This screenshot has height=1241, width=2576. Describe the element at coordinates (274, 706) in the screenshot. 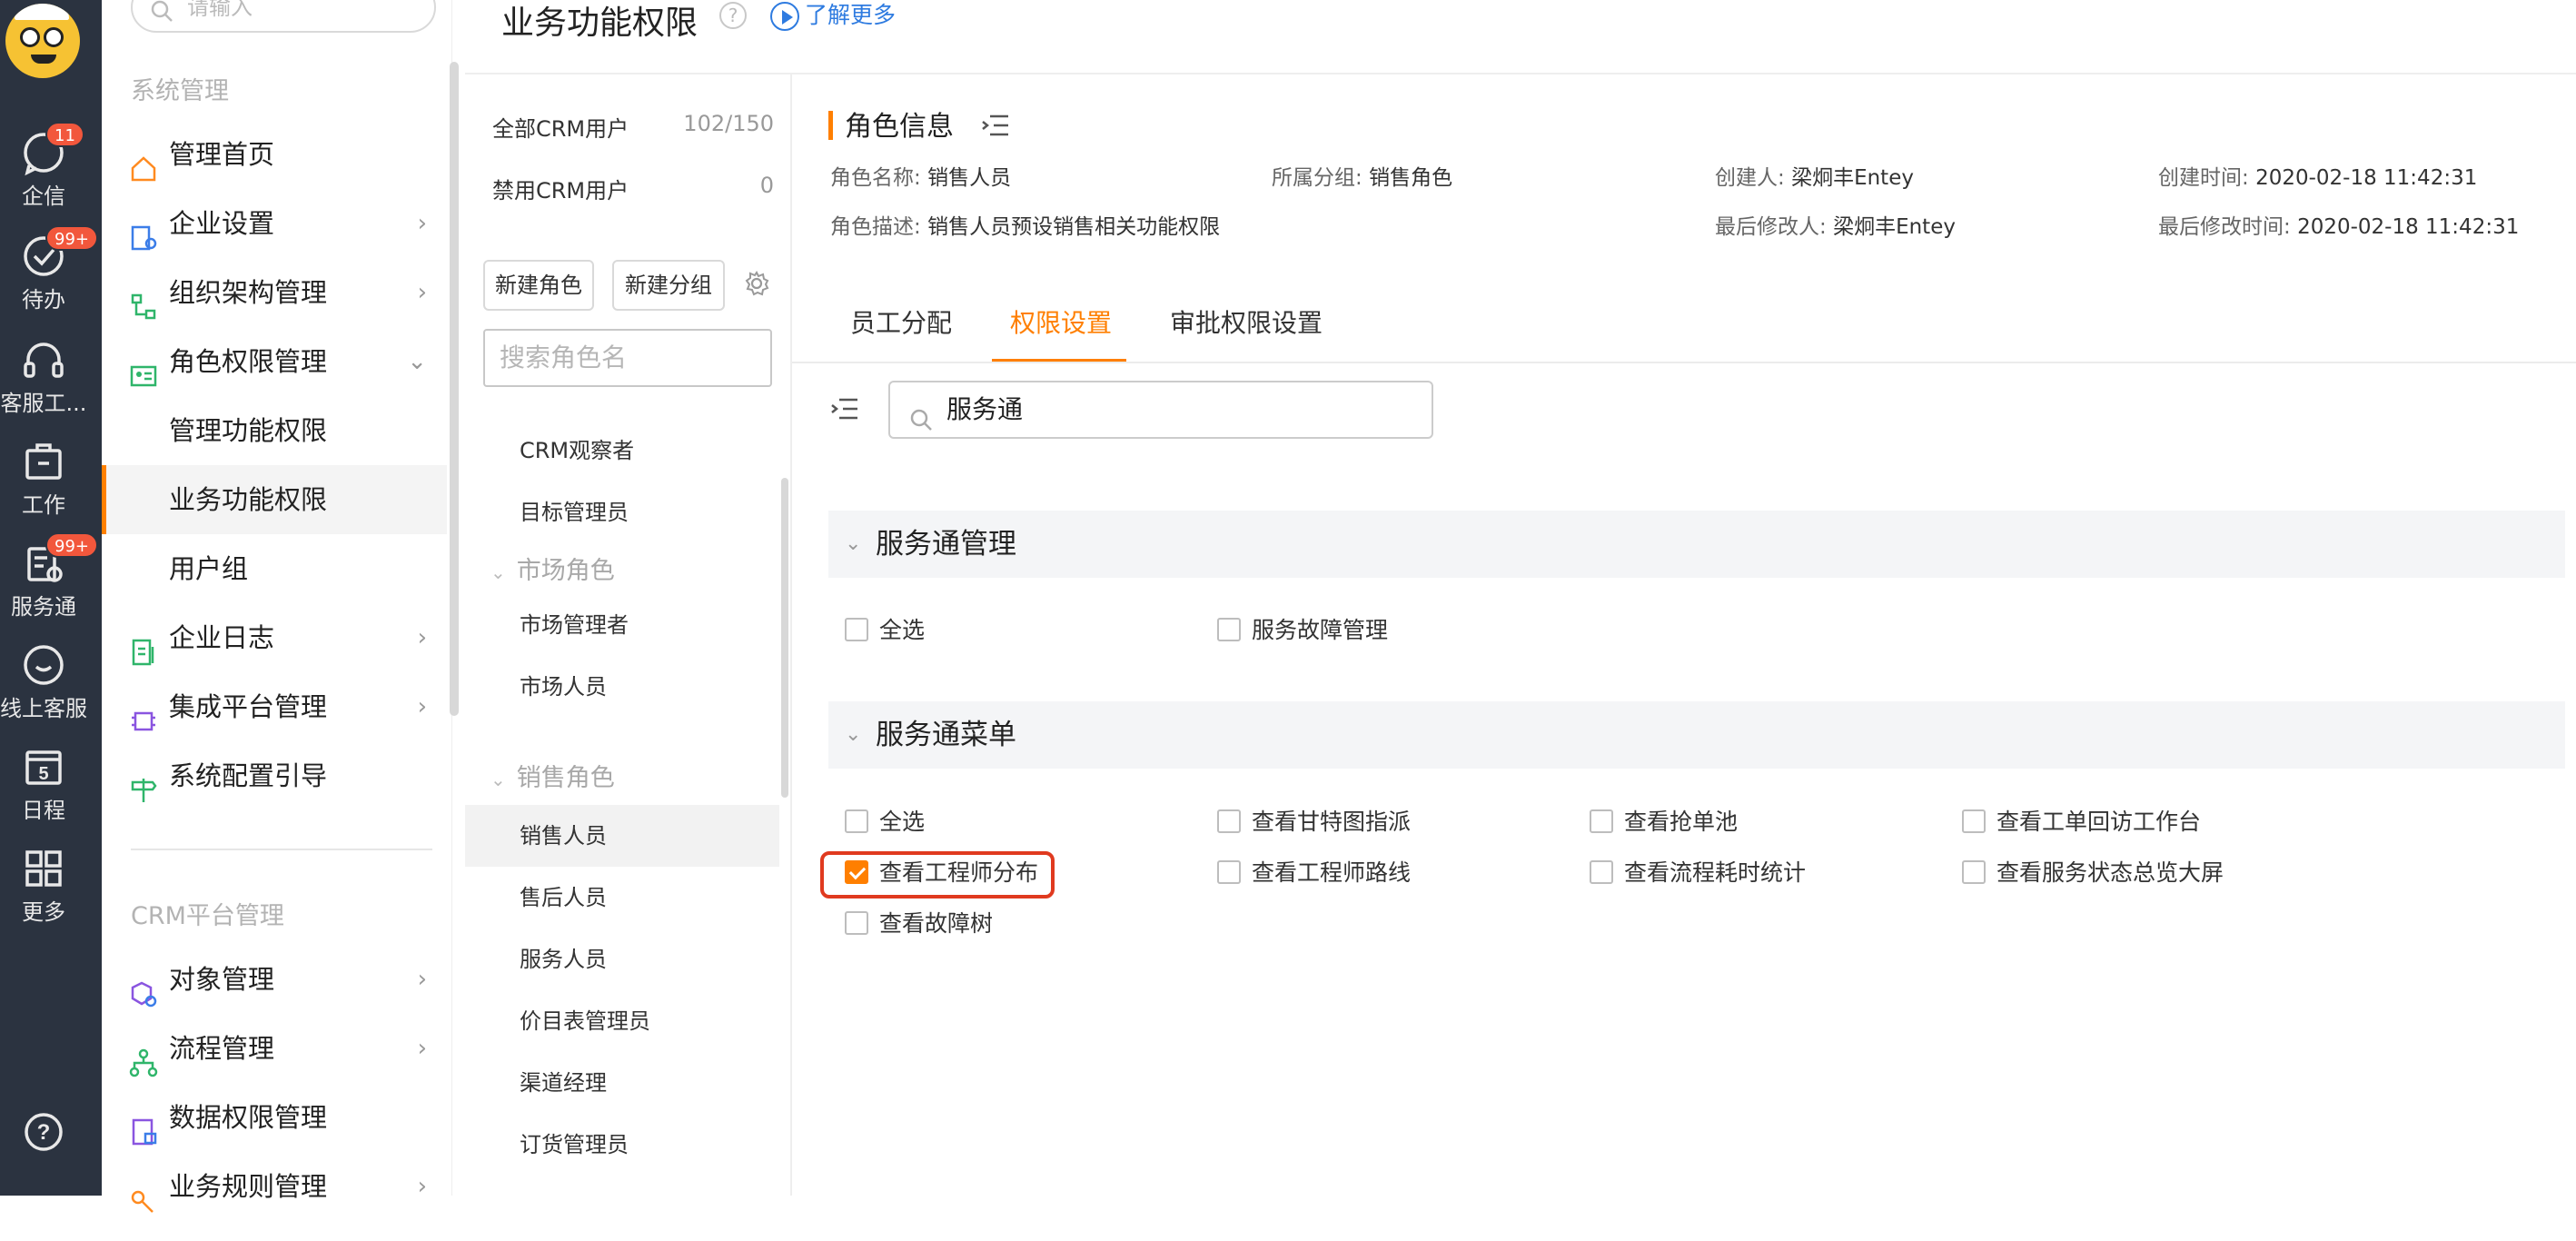

I see `nav-item-integration-platform: 集成平台管理 ›` at that location.